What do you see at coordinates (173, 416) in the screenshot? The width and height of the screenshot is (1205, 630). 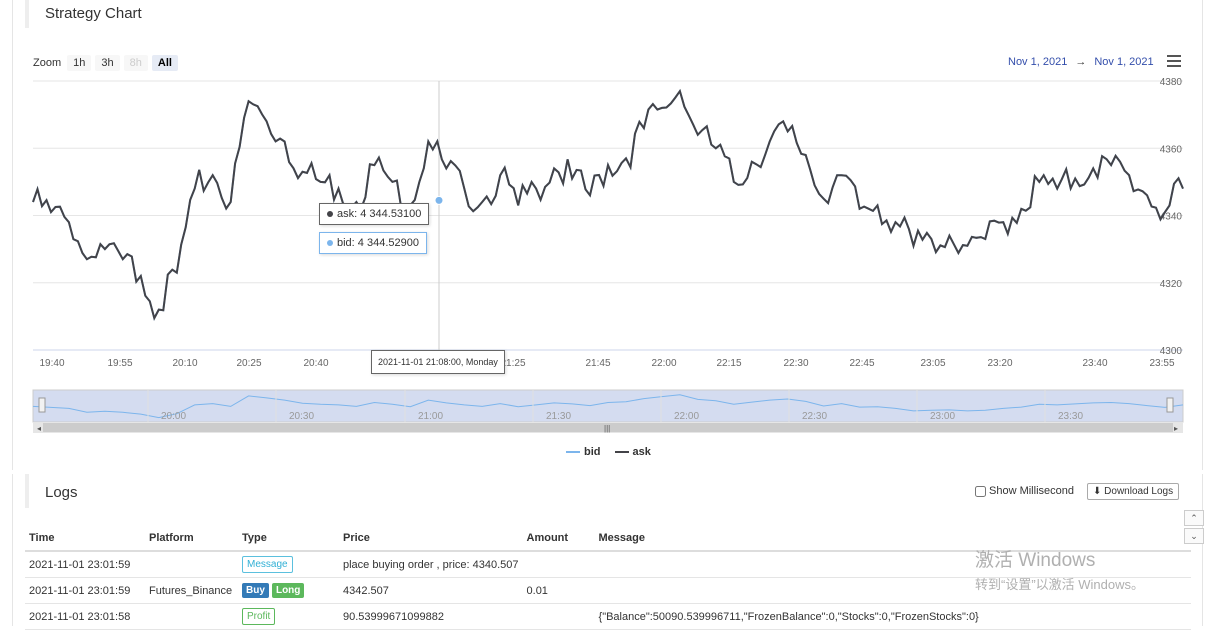 I see `navigator-tick-label: 20:00` at bounding box center [173, 416].